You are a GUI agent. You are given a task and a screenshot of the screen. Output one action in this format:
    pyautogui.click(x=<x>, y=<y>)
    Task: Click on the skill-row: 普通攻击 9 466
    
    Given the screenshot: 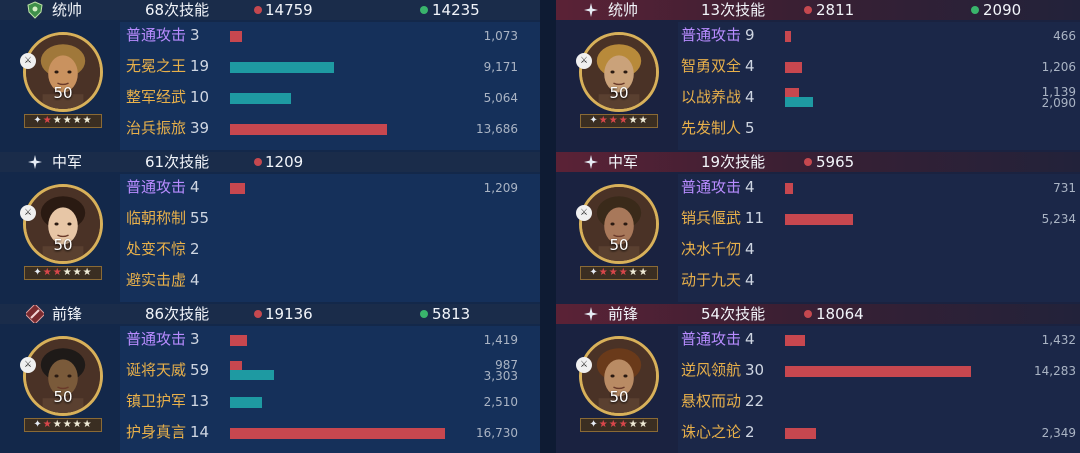 What is the action you would take?
    pyautogui.click(x=818, y=35)
    